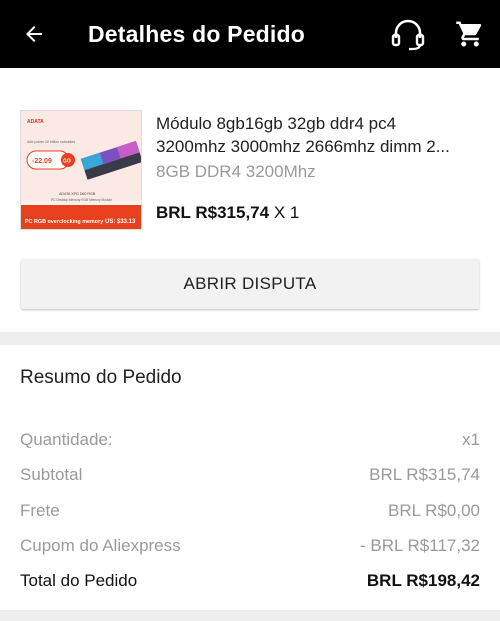 This screenshot has height=621, width=500. What do you see at coordinates (42, 161) in the screenshot?
I see `thumb-price-tag: -22.09` at bounding box center [42, 161].